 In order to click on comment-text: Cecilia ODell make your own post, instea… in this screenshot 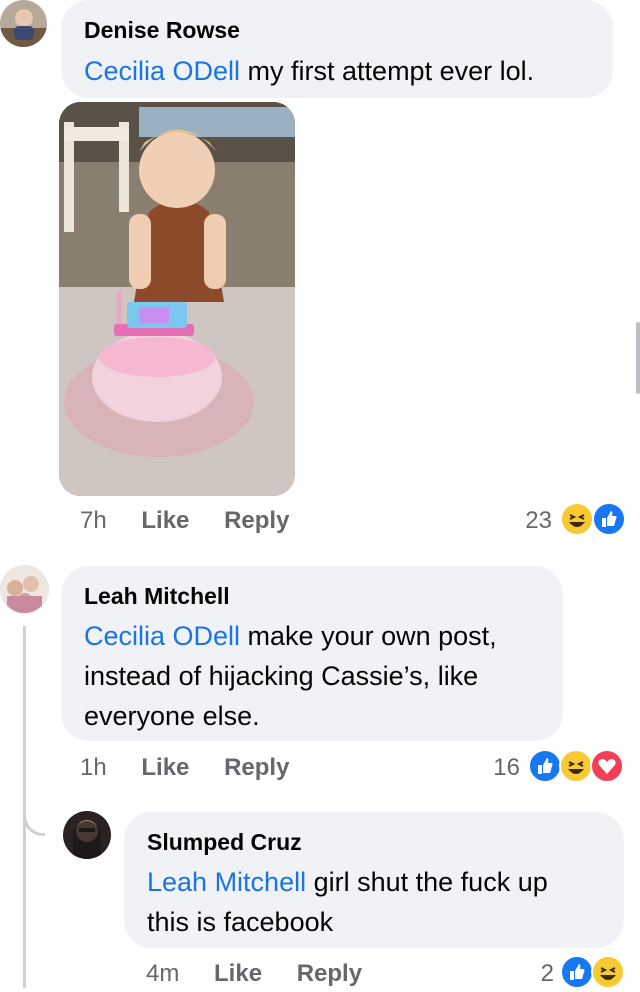, I will do `click(319, 676)`.